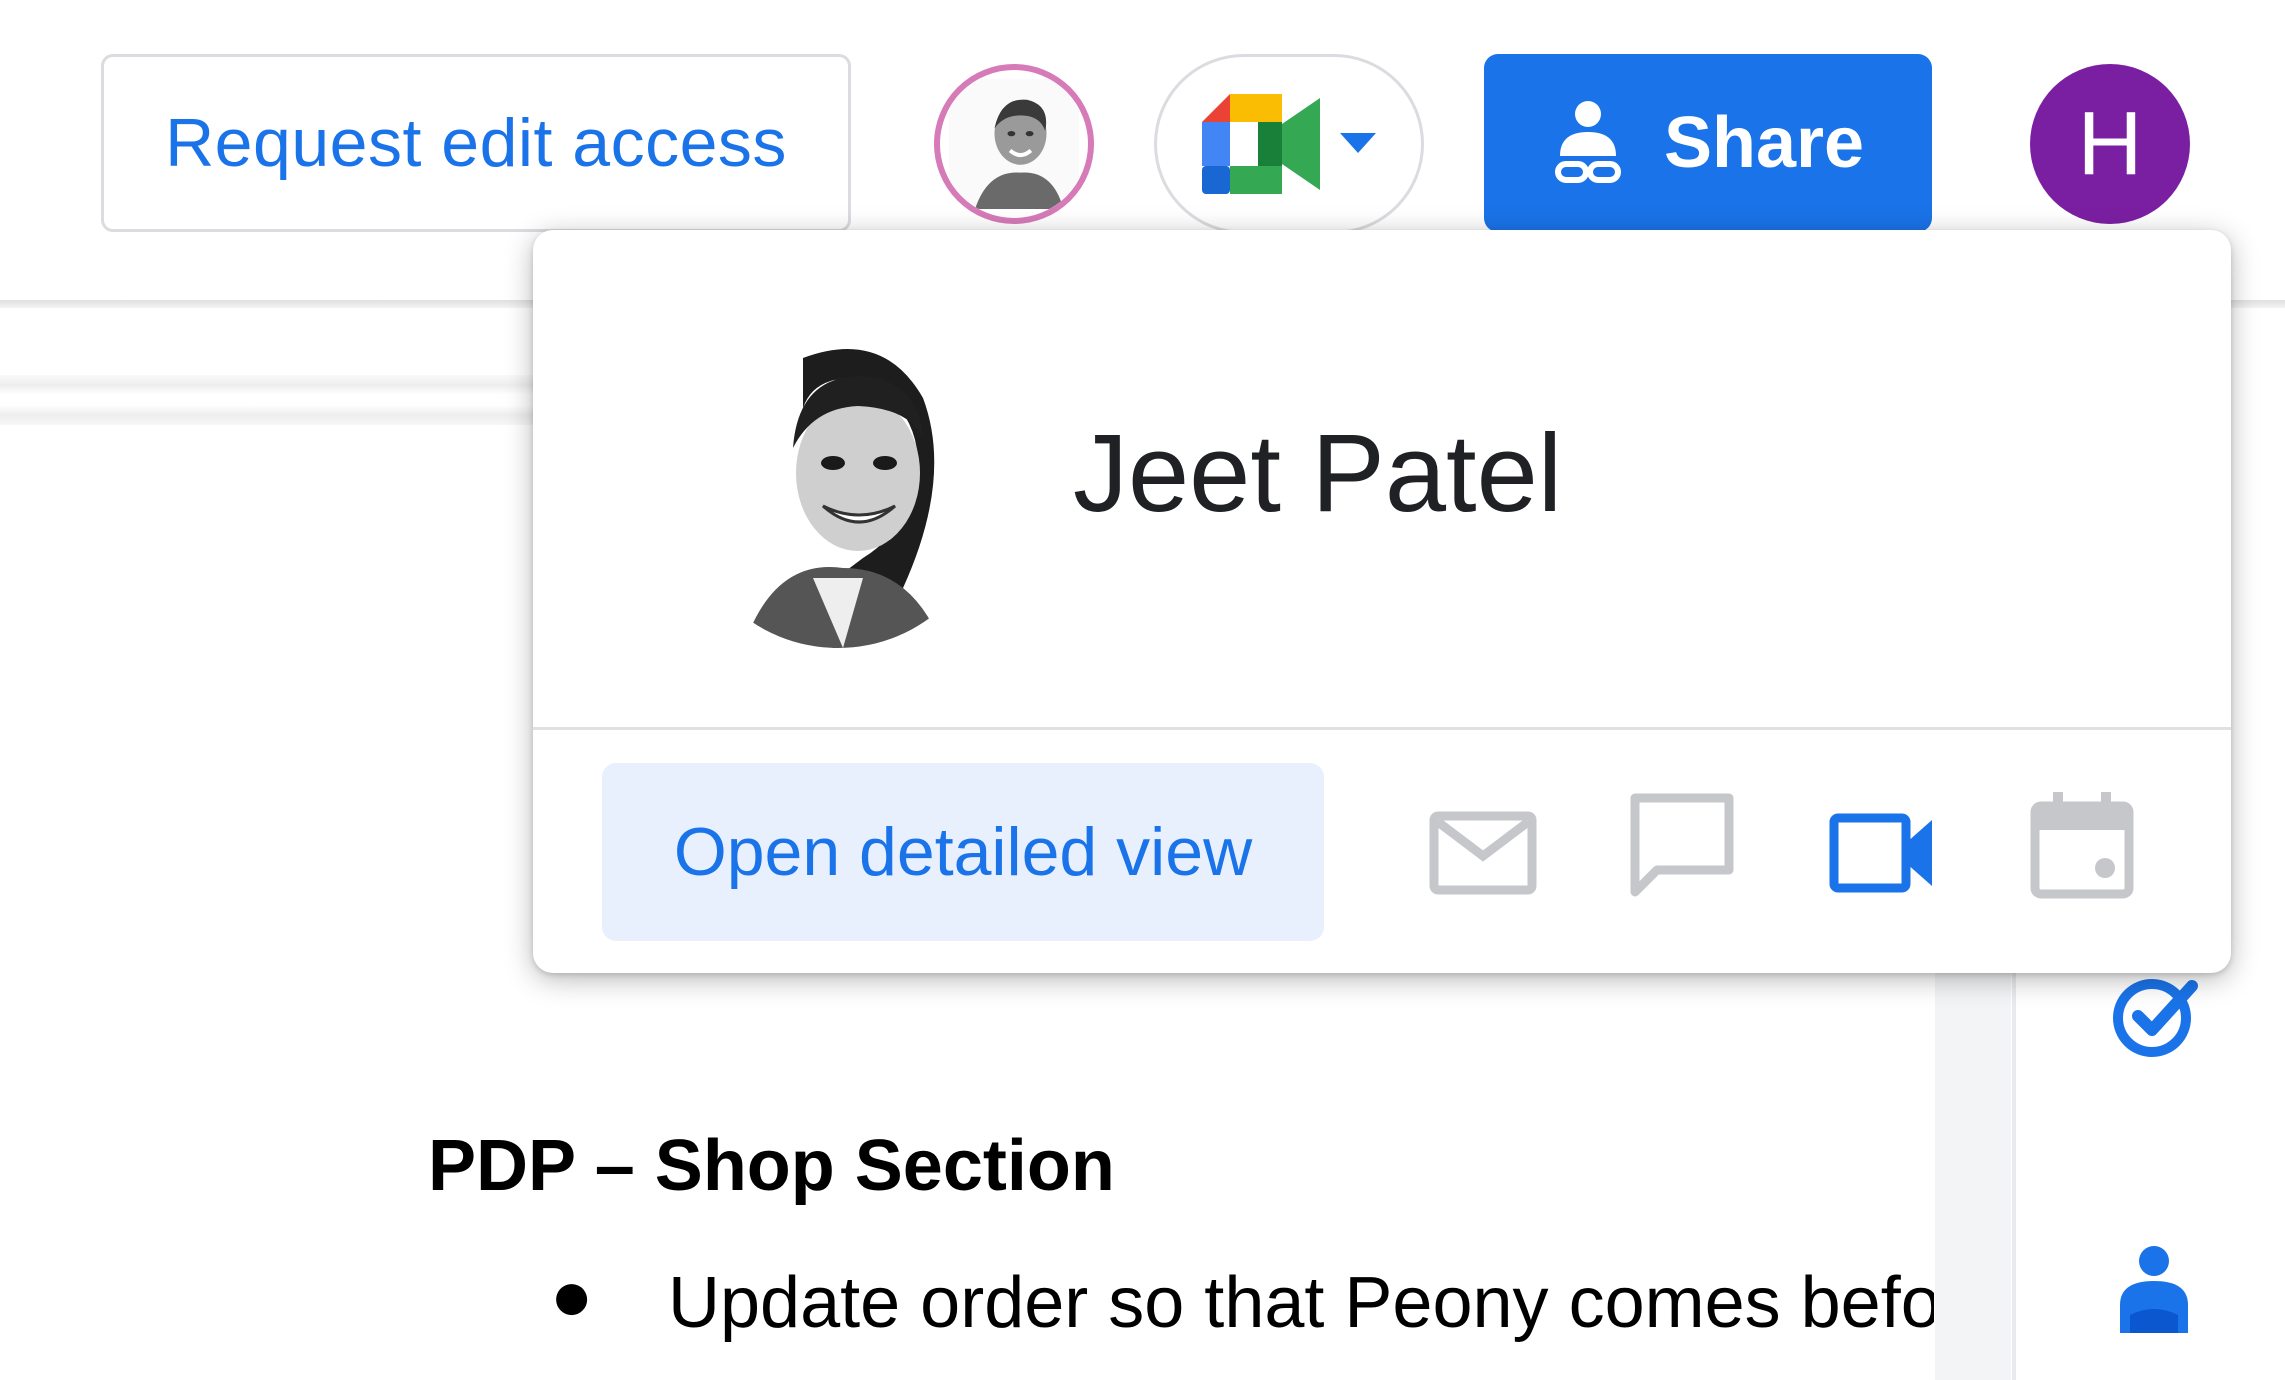  I want to click on popup-divider, so click(1382, 728).